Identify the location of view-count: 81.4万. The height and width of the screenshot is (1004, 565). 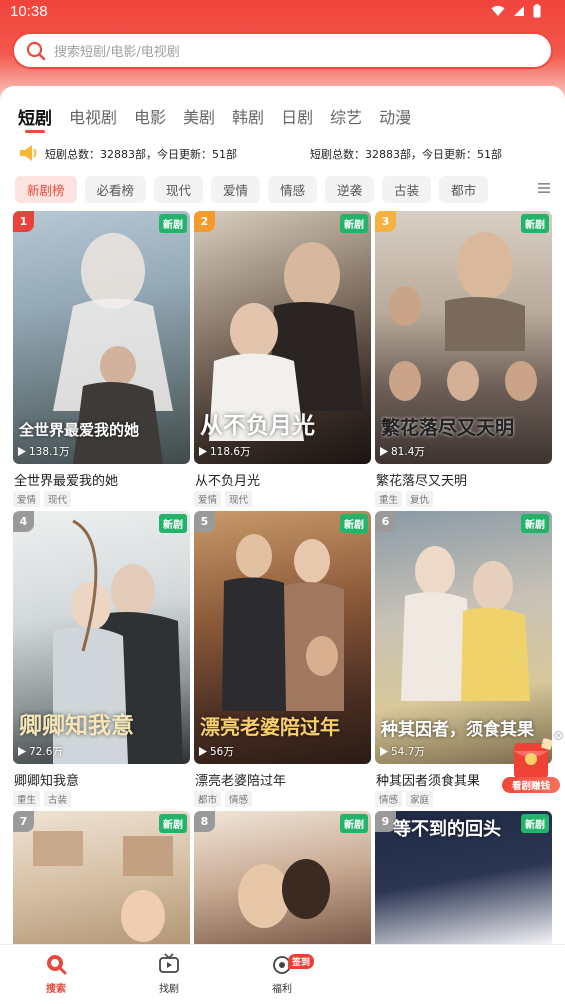
(402, 451).